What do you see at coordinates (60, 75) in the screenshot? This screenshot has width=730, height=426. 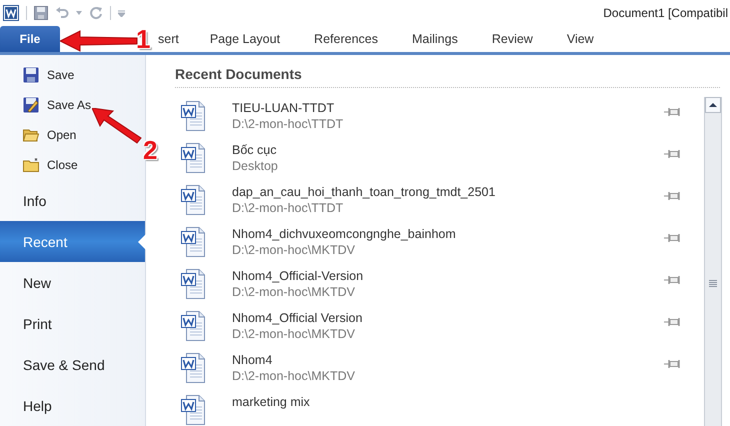 I see `menu-command: Save` at bounding box center [60, 75].